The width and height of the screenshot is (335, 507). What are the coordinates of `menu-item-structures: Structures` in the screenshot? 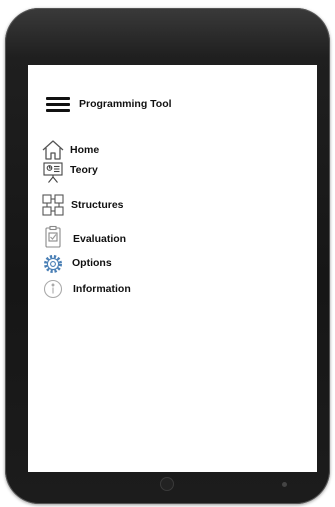 It's located at (96, 205).